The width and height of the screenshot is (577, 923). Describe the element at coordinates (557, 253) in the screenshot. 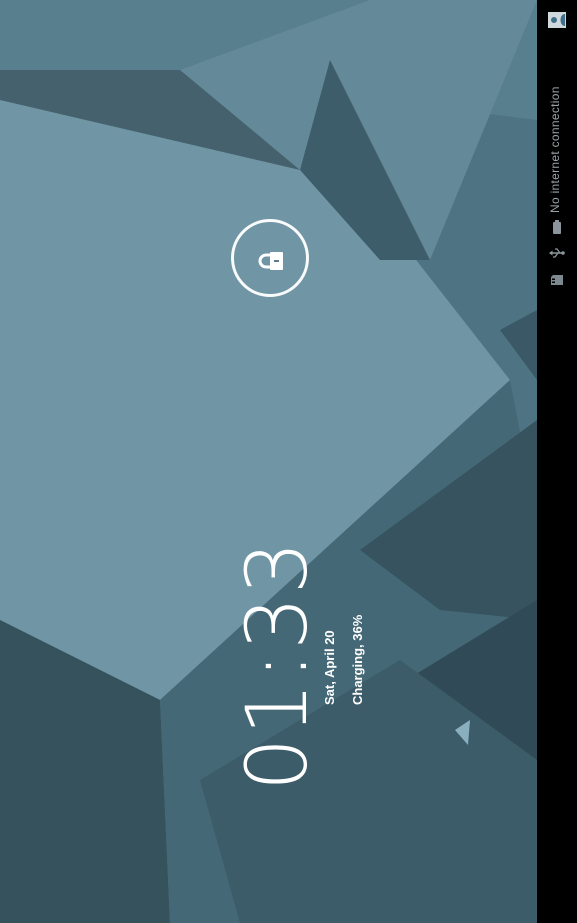

I see `usb-icon` at that location.